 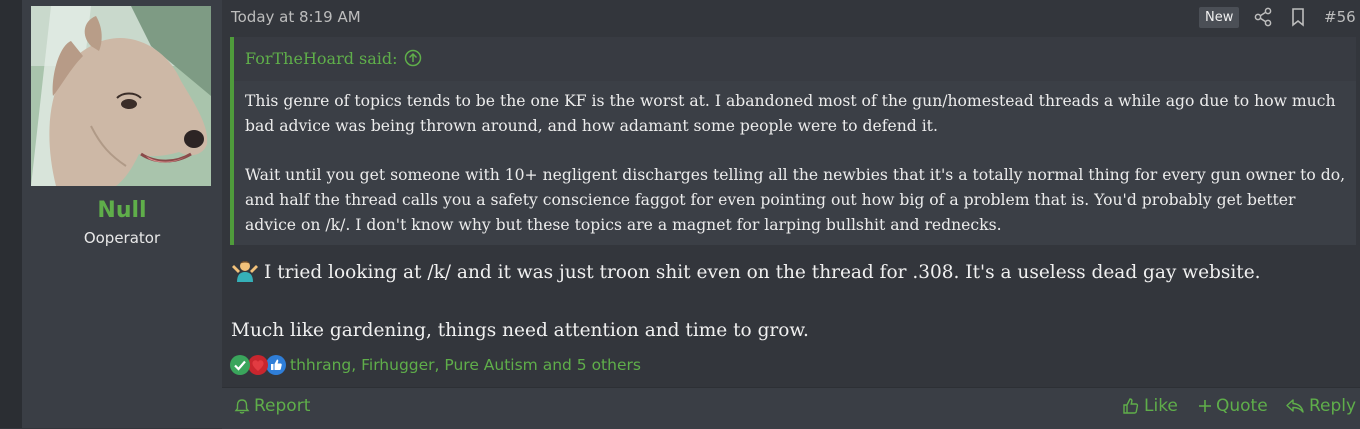 What do you see at coordinates (795, 59) in the screenshot?
I see `quote-header: ForTheHoard said:` at bounding box center [795, 59].